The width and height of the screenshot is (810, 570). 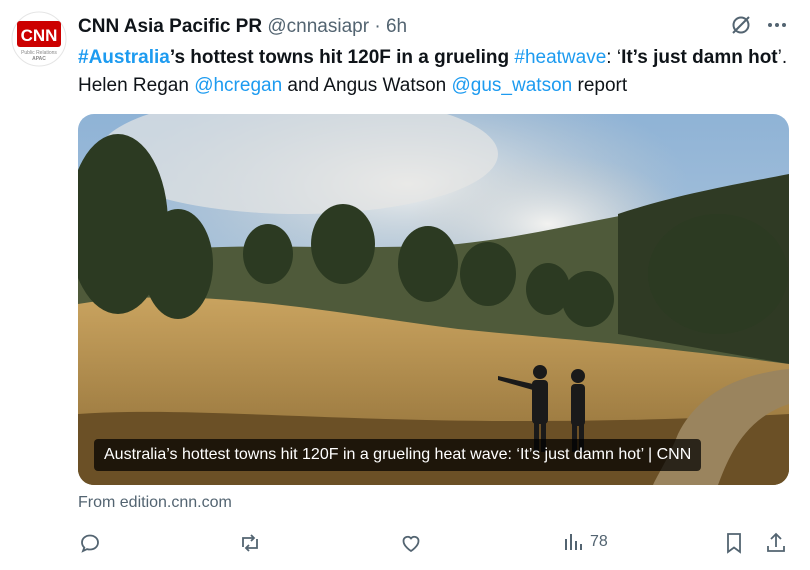 I want to click on repost-icon, so click(x=250, y=543).